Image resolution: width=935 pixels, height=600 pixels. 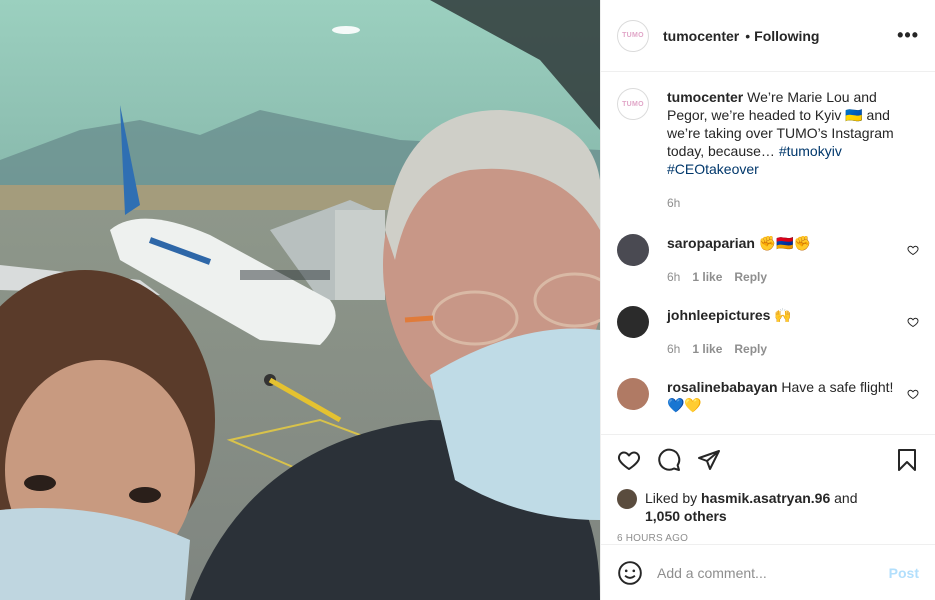 I want to click on author-username: tumocenter, so click(x=701, y=36).